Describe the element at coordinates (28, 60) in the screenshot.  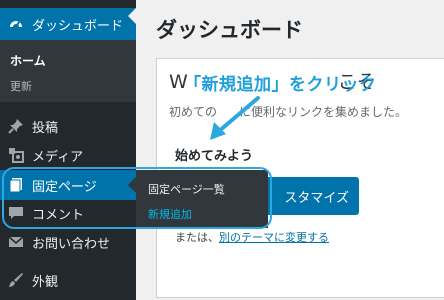
I see `submenu-item-home: ホーム` at that location.